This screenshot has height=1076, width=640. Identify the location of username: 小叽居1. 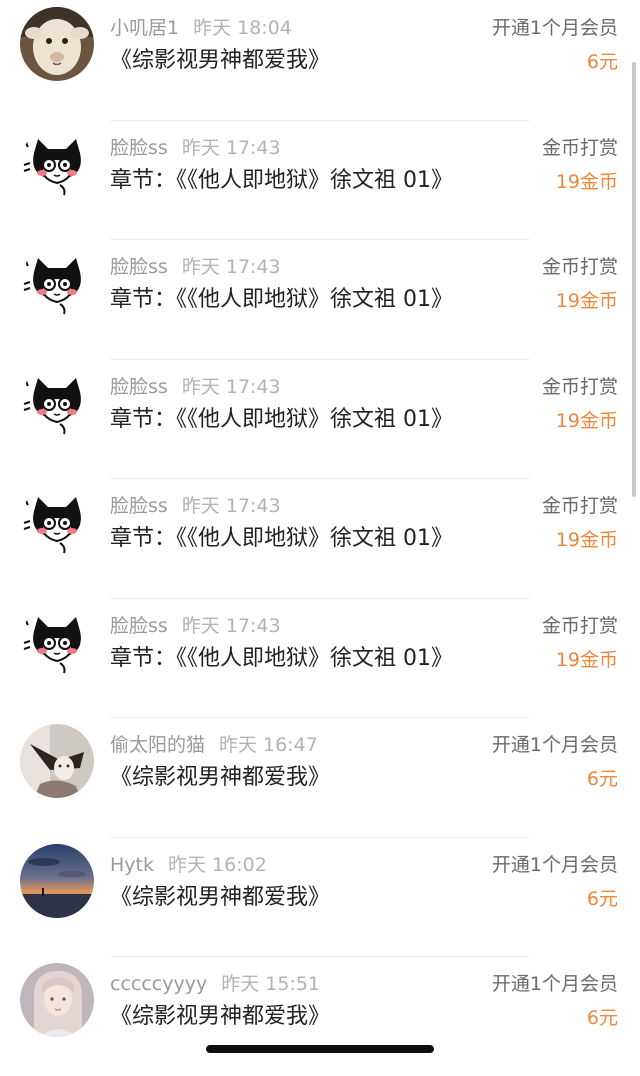
(145, 28).